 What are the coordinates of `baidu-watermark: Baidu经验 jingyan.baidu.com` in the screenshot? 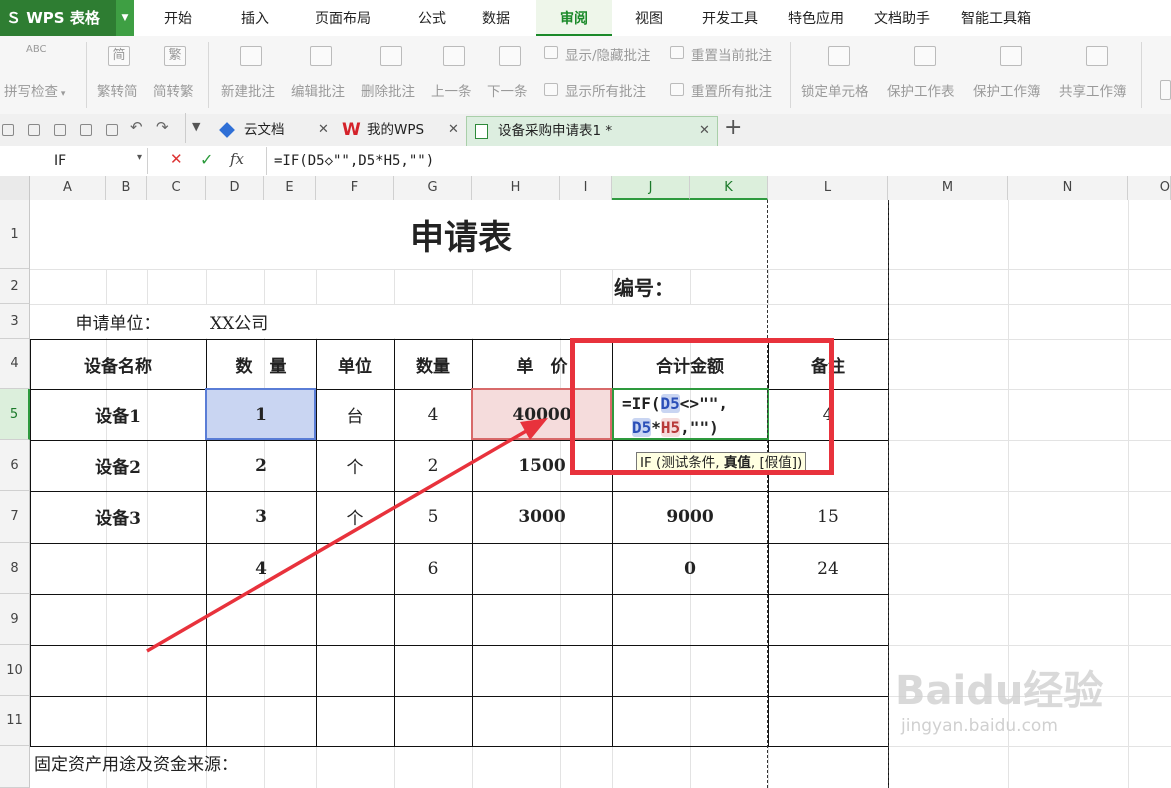 It's located at (1030, 718).